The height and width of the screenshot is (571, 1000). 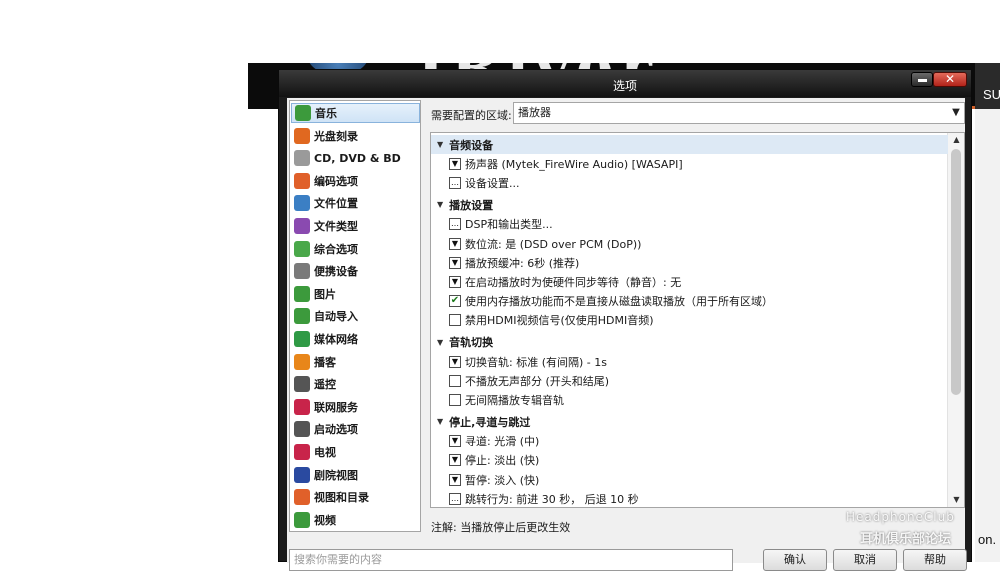 I want to click on nav-item: 媒体网络, so click(x=355, y=339).